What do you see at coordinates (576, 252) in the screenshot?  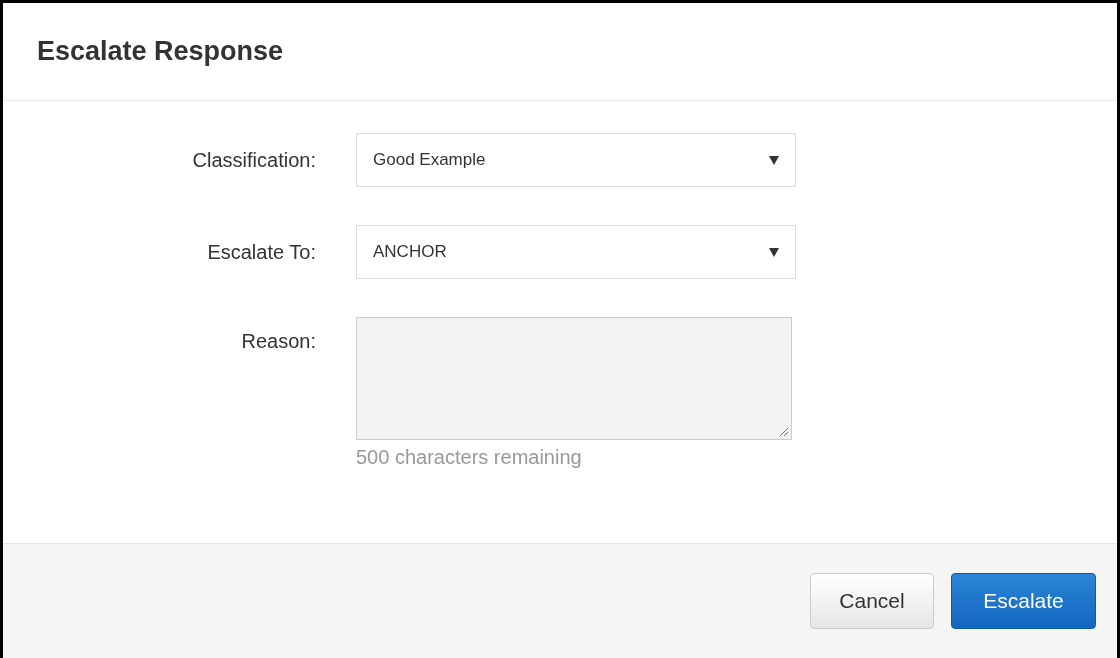 I see `select-field: ANCHOR` at bounding box center [576, 252].